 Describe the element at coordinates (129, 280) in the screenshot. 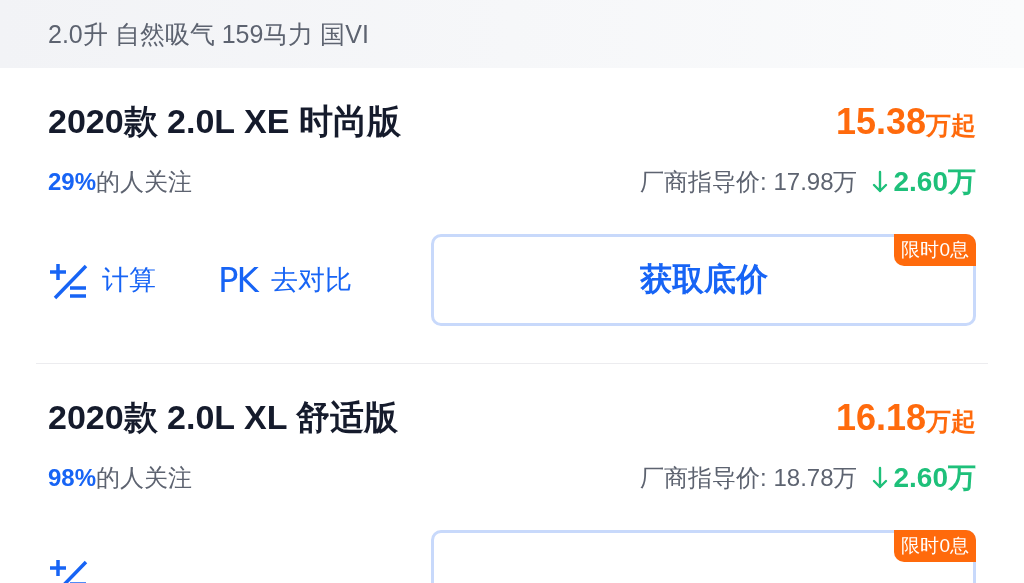

I see `calculate-button: 计算` at that location.